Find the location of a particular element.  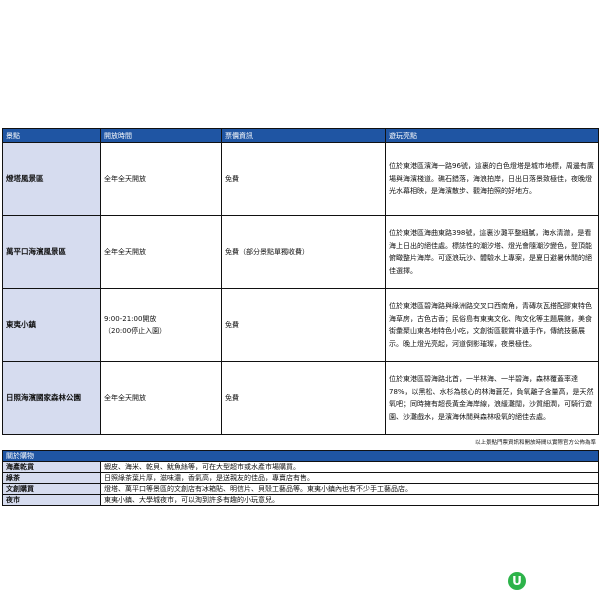

ticket-note: 以上景點門票資訊和開放時間以實際官方公佈為準 is located at coordinates (535, 443).